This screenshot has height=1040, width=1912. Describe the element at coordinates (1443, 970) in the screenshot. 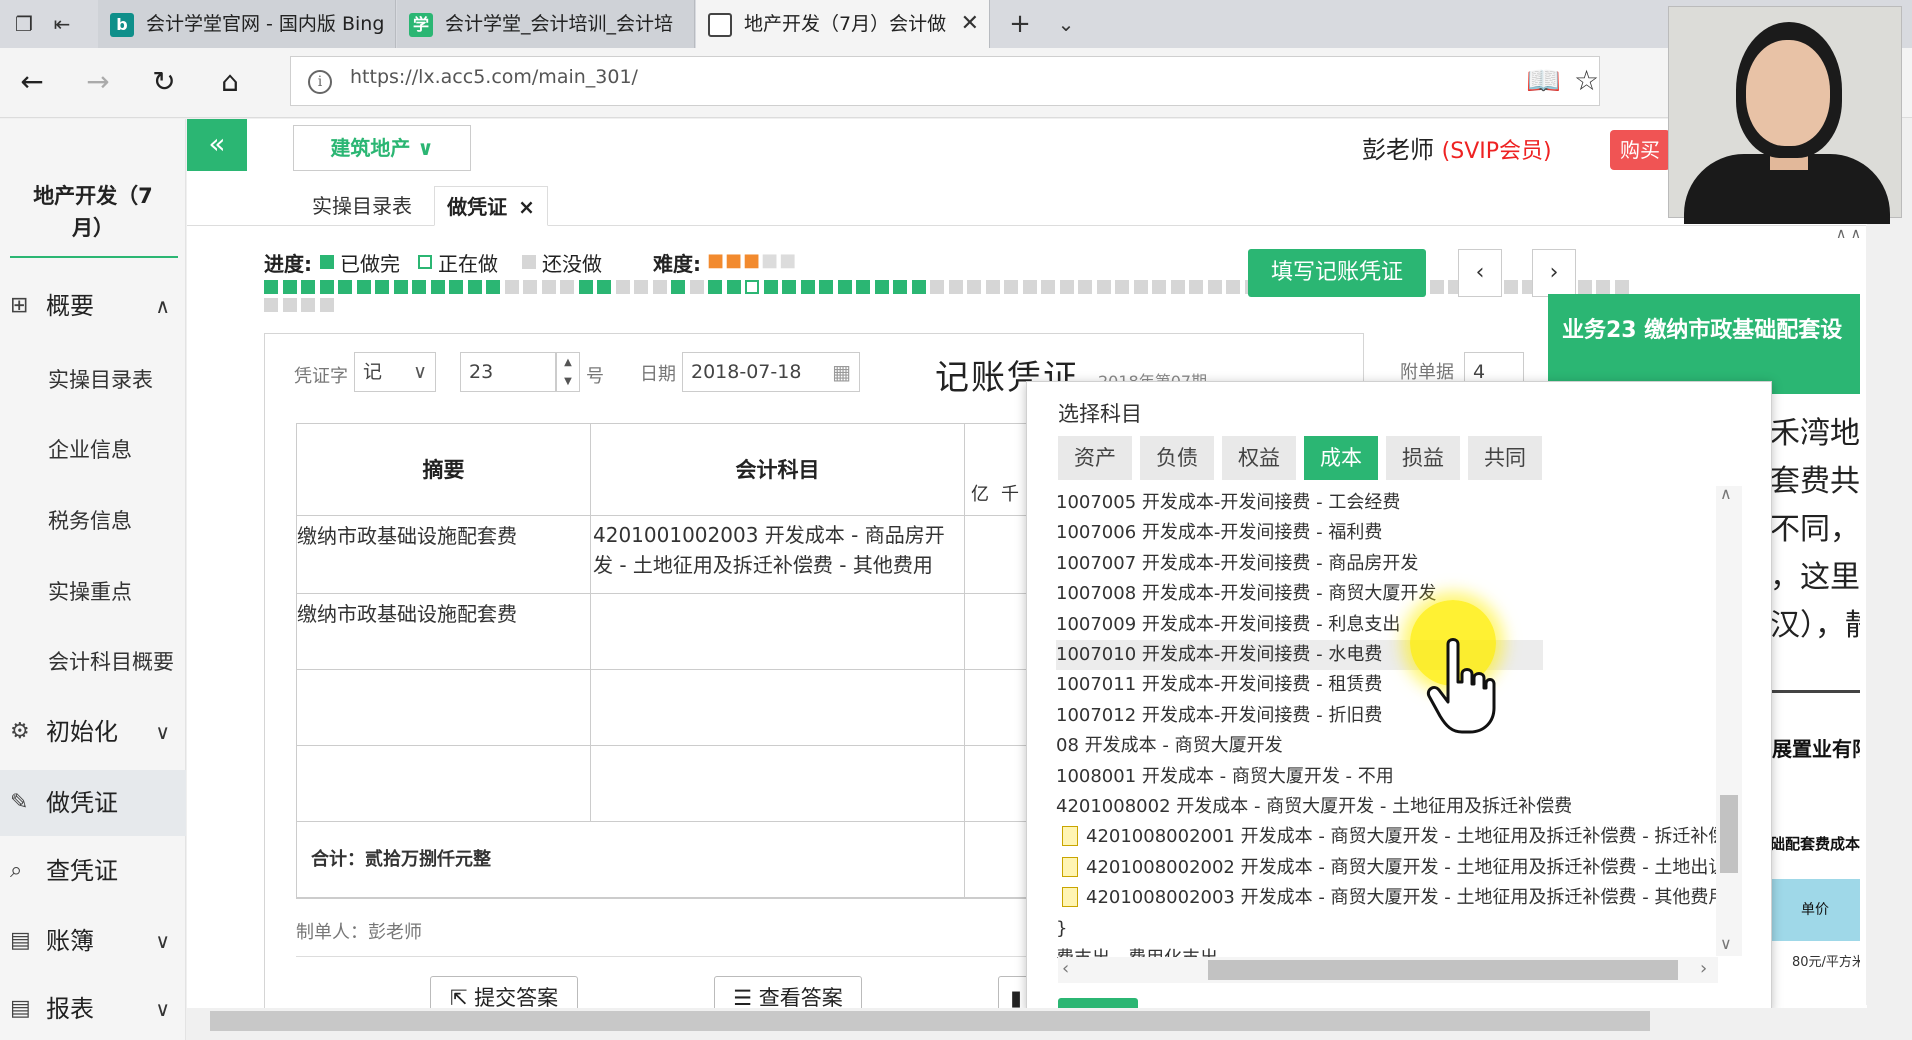

I see `hscroll-thumb` at that location.